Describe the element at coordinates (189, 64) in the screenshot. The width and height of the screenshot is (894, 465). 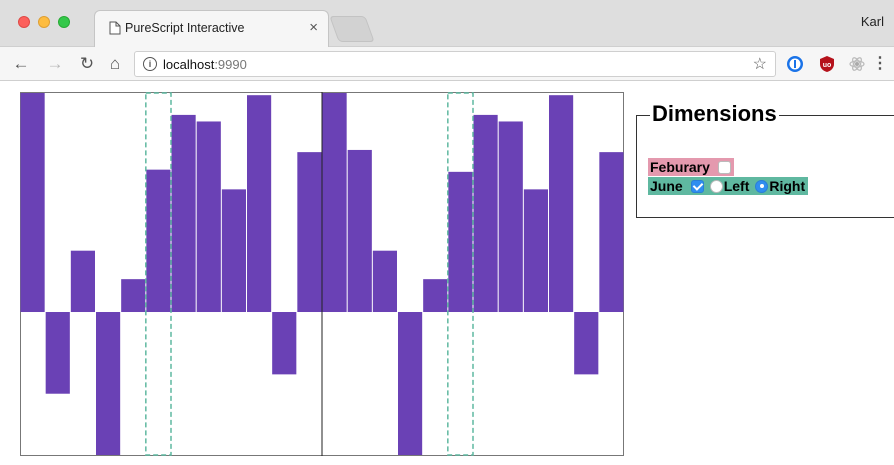
I see `url-host: localhost` at that location.